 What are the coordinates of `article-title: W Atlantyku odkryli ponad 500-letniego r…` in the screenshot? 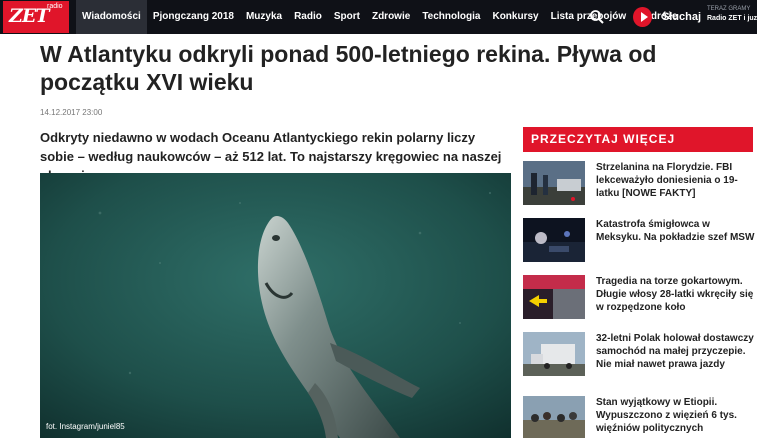 It's located at (348, 68).